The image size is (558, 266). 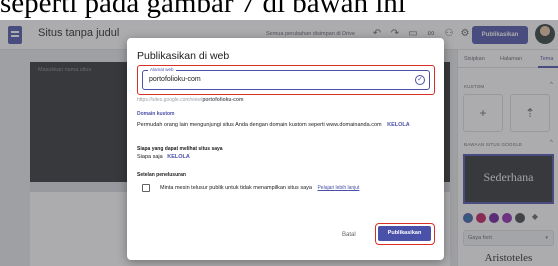 I want to click on learn-more-link: Pelajari lebih lanjut, so click(x=338, y=188).